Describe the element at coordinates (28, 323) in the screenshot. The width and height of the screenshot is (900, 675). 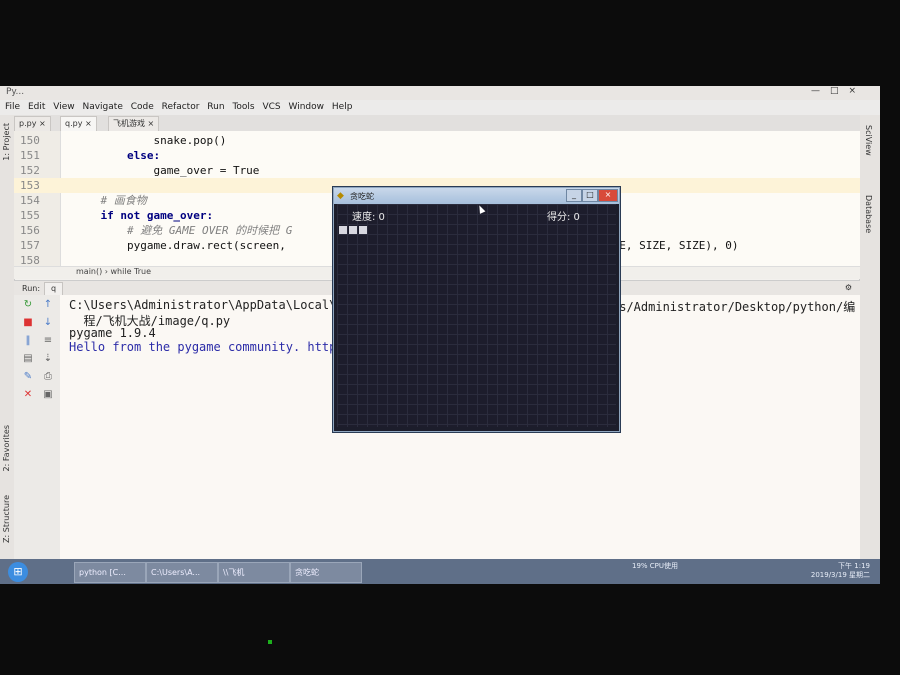
I see `stop-icon: ■` at that location.